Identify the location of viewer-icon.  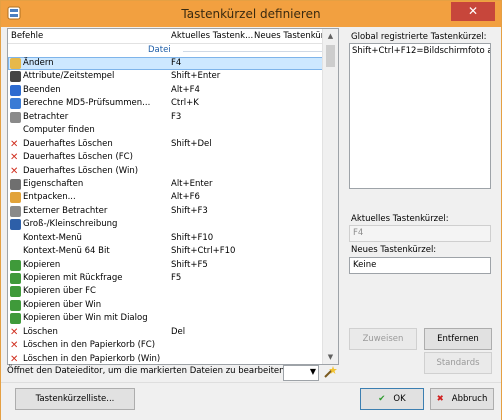
(15, 117).